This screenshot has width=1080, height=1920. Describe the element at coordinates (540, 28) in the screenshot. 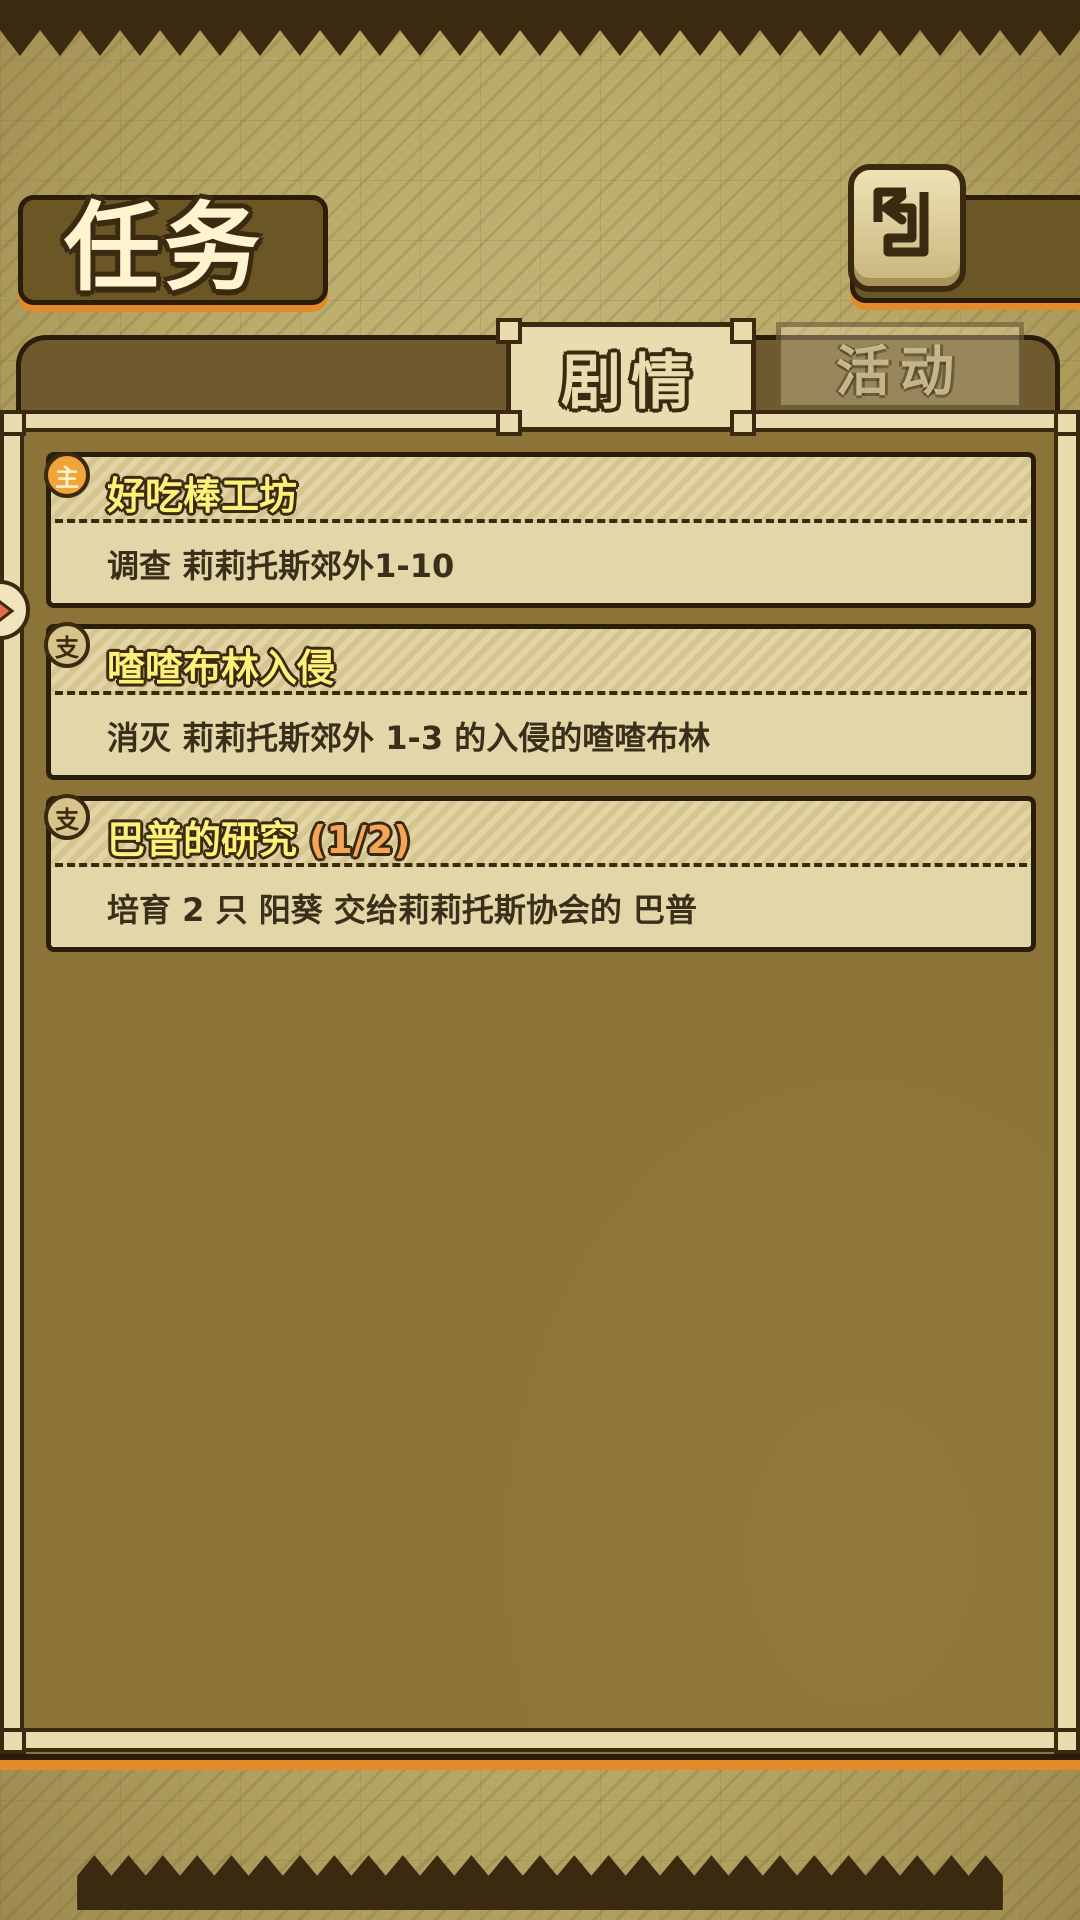

I see `torn-edge-top` at that location.